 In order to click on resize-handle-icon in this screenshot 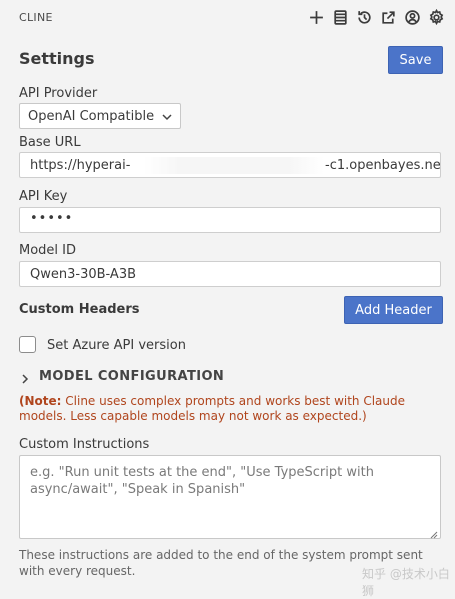, I will do `click(433, 533)`.